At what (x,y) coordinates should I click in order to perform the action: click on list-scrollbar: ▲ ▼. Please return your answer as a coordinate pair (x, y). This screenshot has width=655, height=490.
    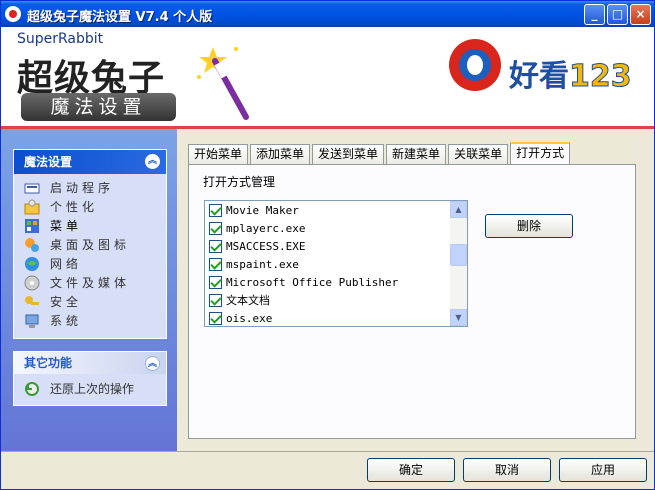
    Looking at the image, I should click on (458, 263).